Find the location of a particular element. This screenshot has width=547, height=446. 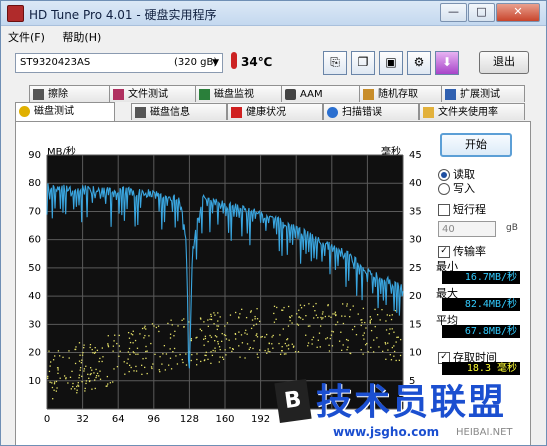

tab-aam: AAM is located at coordinates (321, 93).